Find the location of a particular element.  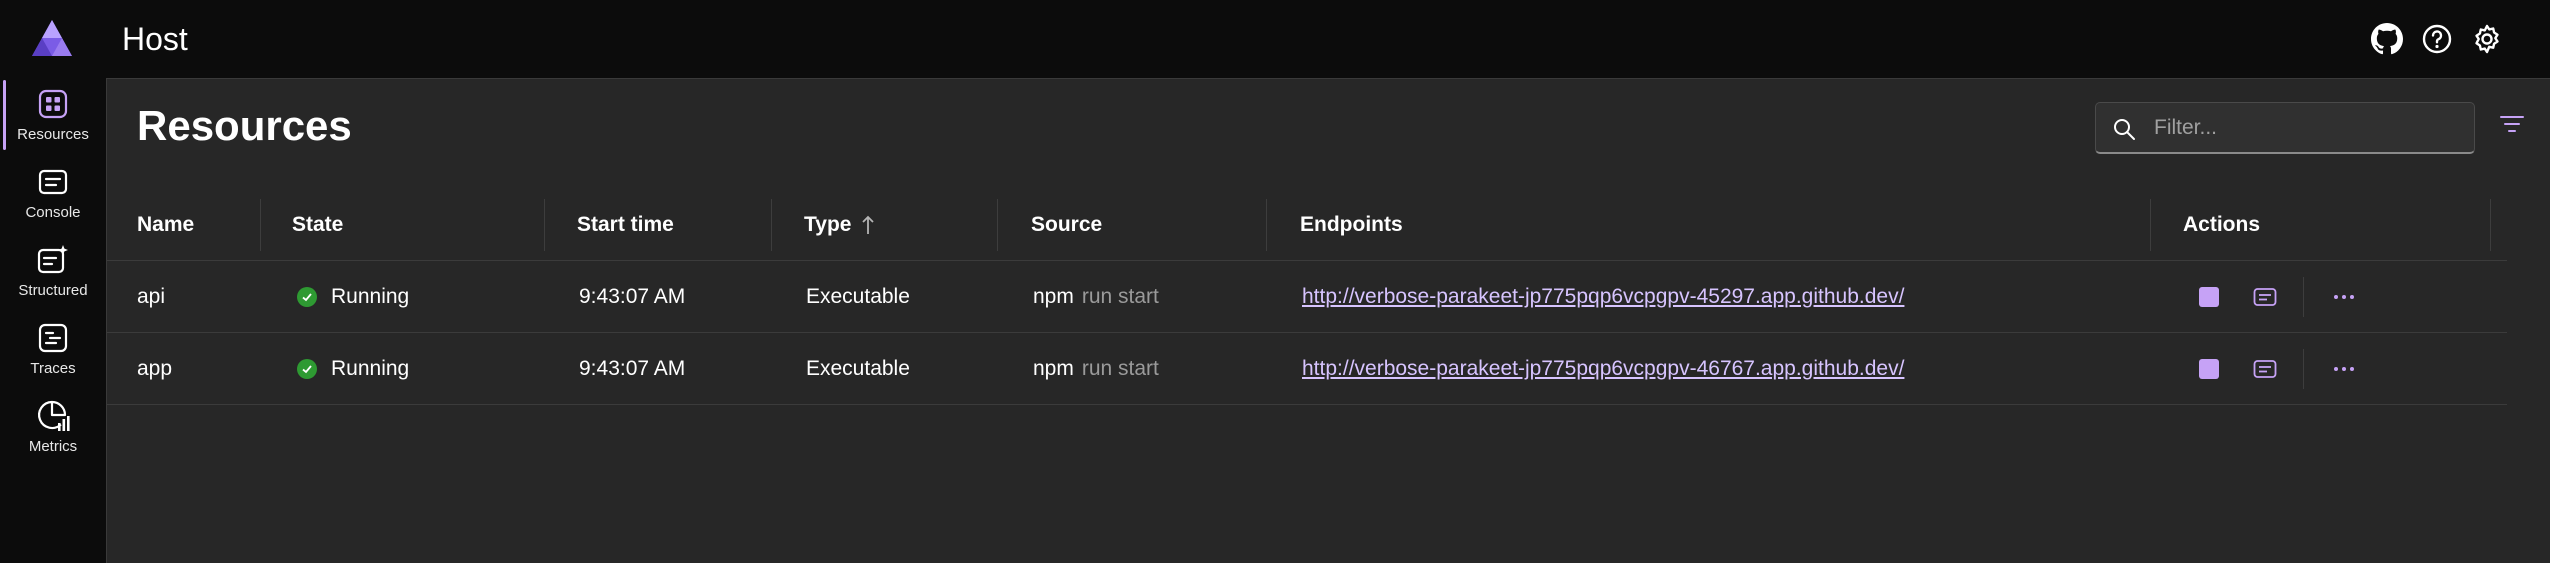

metrics-icon is located at coordinates (53, 416).